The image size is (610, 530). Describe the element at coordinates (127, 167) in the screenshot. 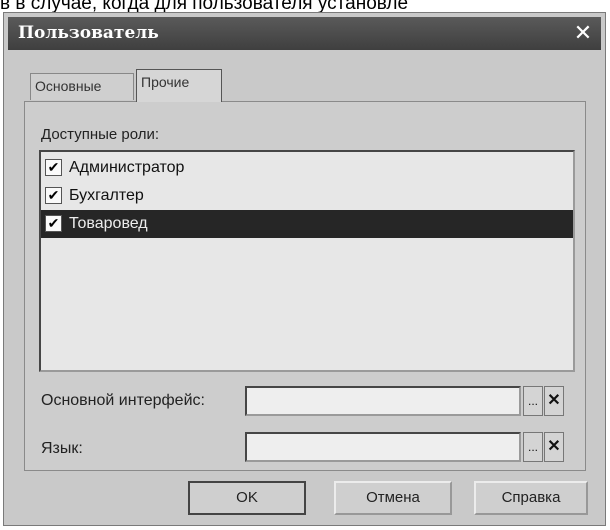

I see `role-label: Администратор` at that location.